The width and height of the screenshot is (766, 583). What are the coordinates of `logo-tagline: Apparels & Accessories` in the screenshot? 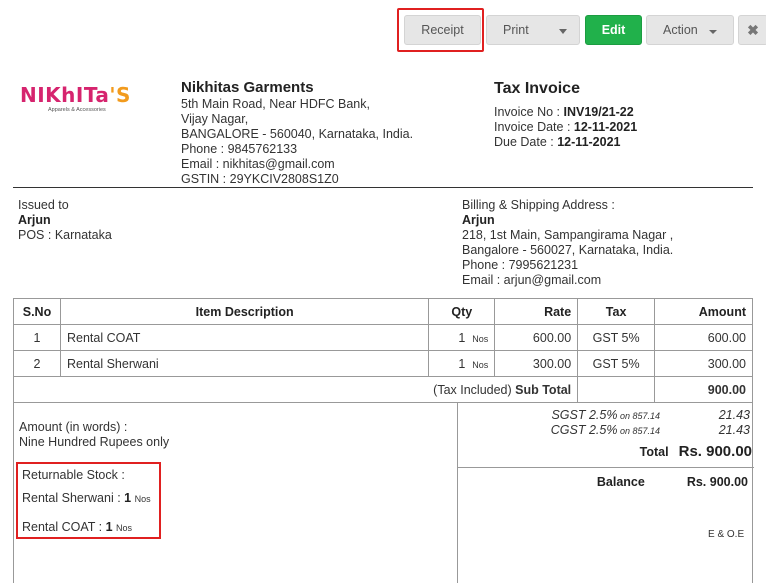 It's located at (77, 110).